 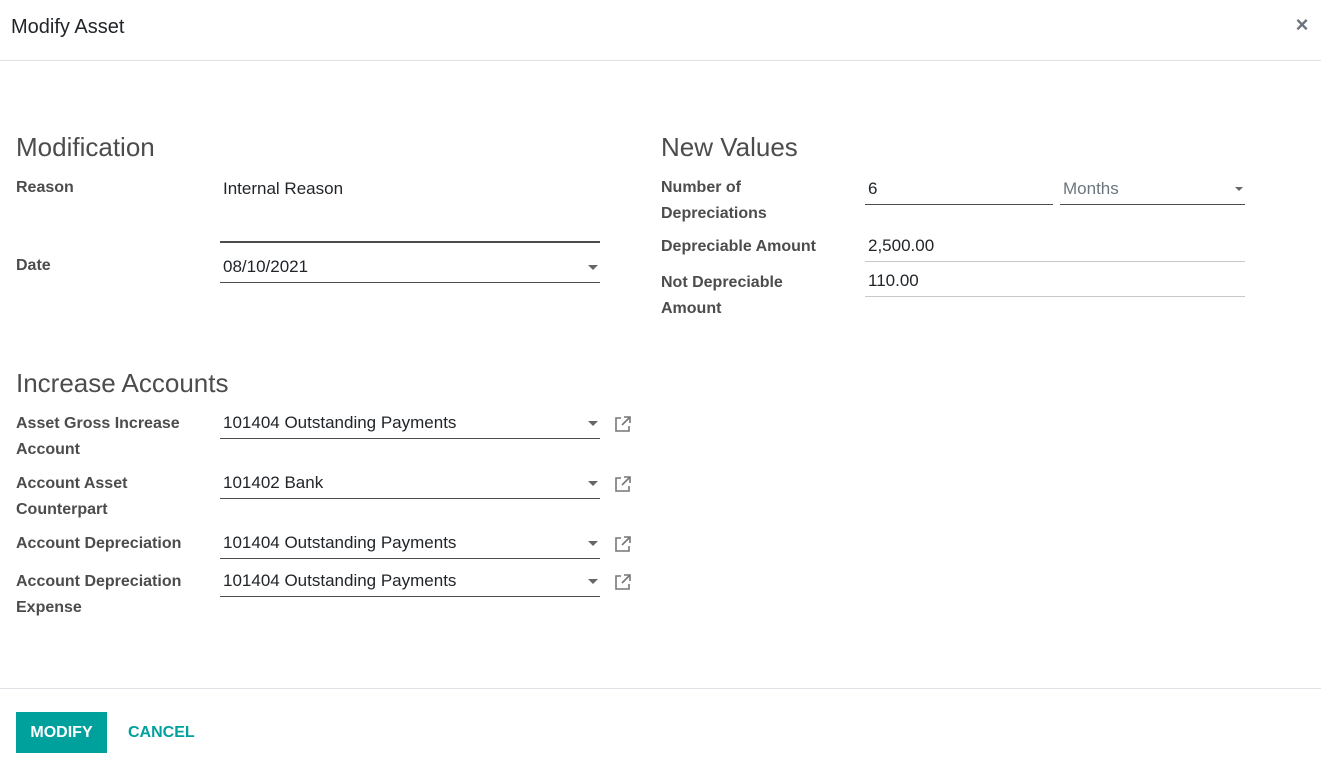 I want to click on period-unit-select: Months, so click(x=1152, y=190).